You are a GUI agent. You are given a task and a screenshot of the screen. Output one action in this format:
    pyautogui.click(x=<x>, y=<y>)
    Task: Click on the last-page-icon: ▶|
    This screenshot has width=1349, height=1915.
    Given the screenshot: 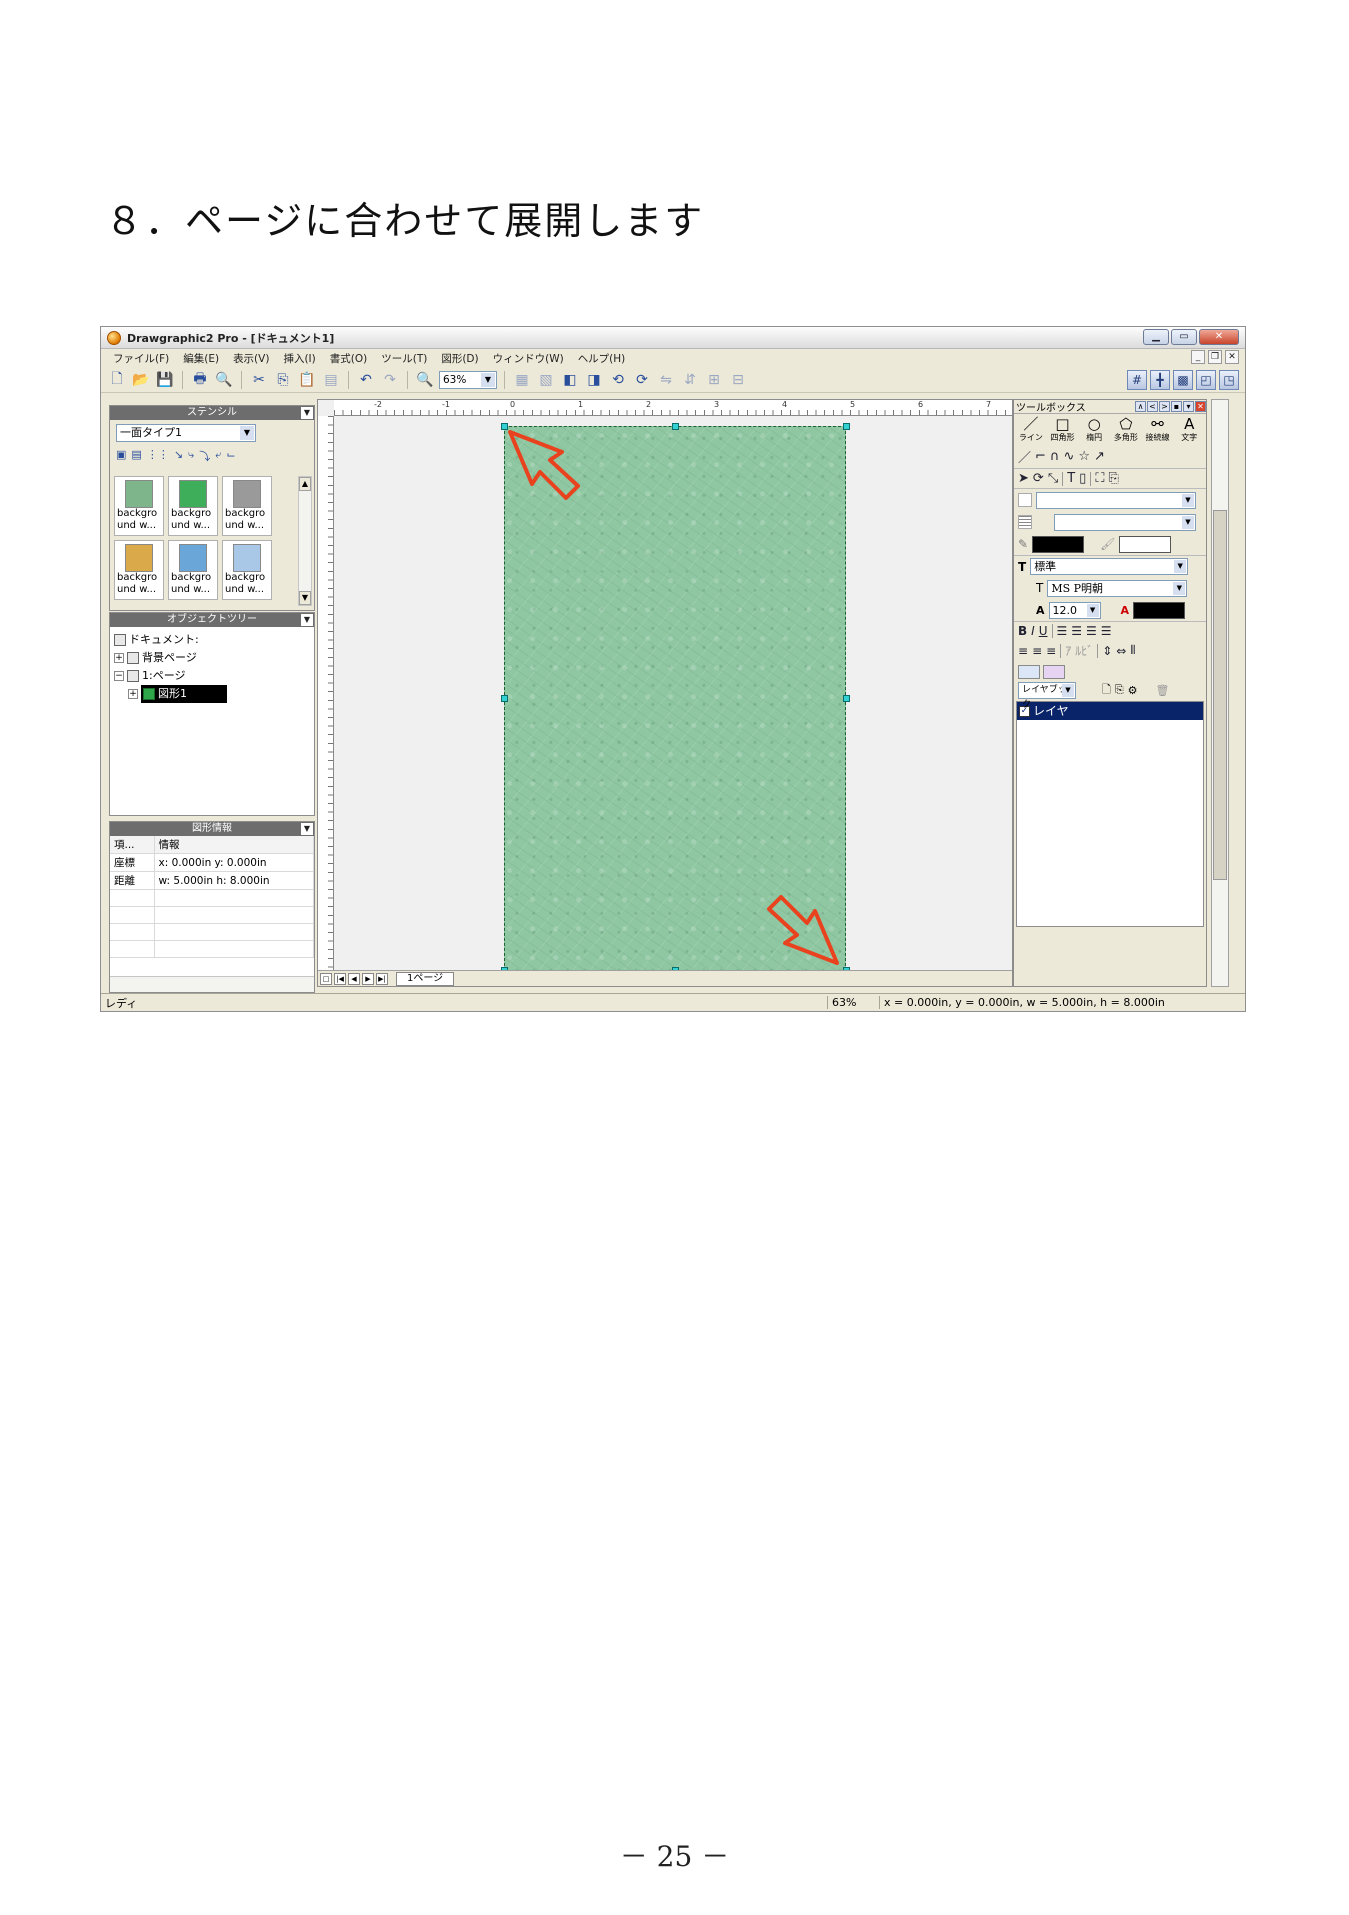 What is the action you would take?
    pyautogui.click(x=382, y=978)
    